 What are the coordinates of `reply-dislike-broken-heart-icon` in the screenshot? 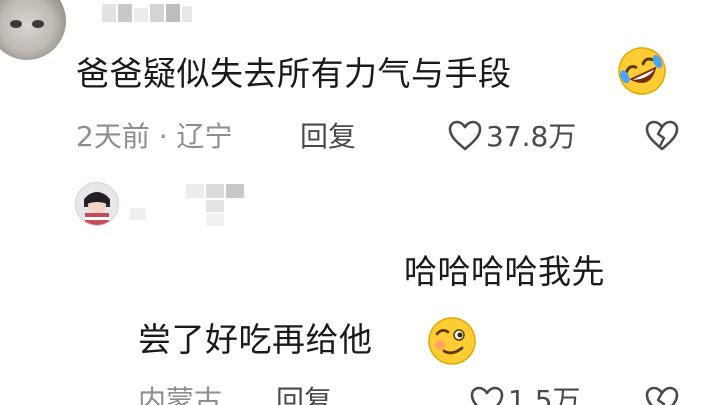 It's located at (662, 395).